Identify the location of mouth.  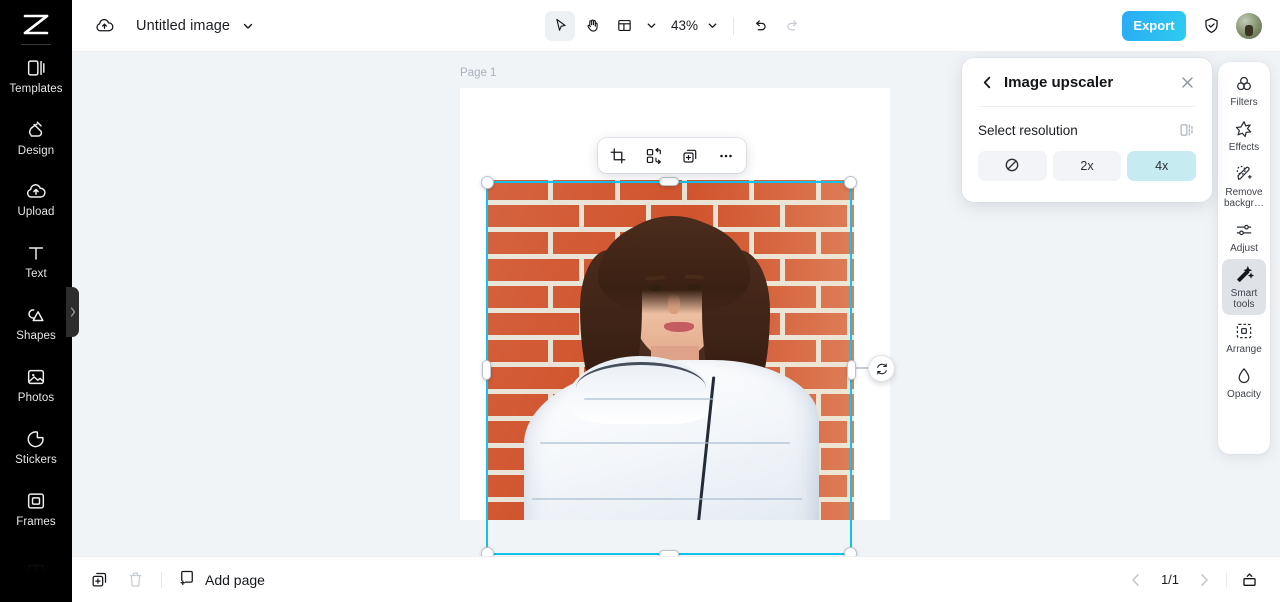
(679, 327).